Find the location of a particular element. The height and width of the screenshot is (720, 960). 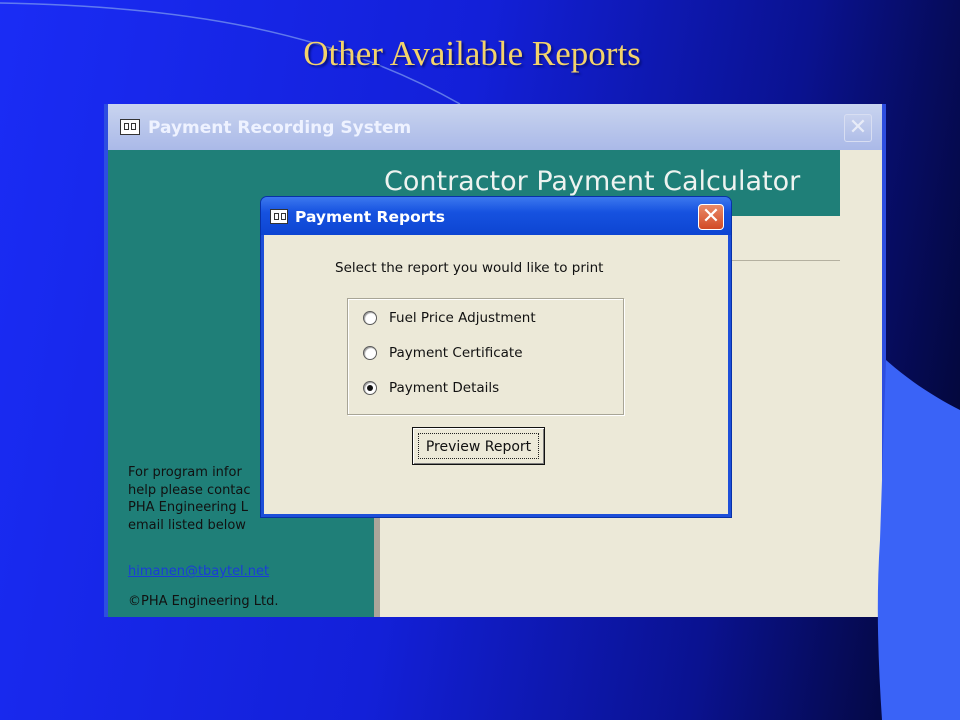

decorative-blue-shape is located at coordinates (918, 540).